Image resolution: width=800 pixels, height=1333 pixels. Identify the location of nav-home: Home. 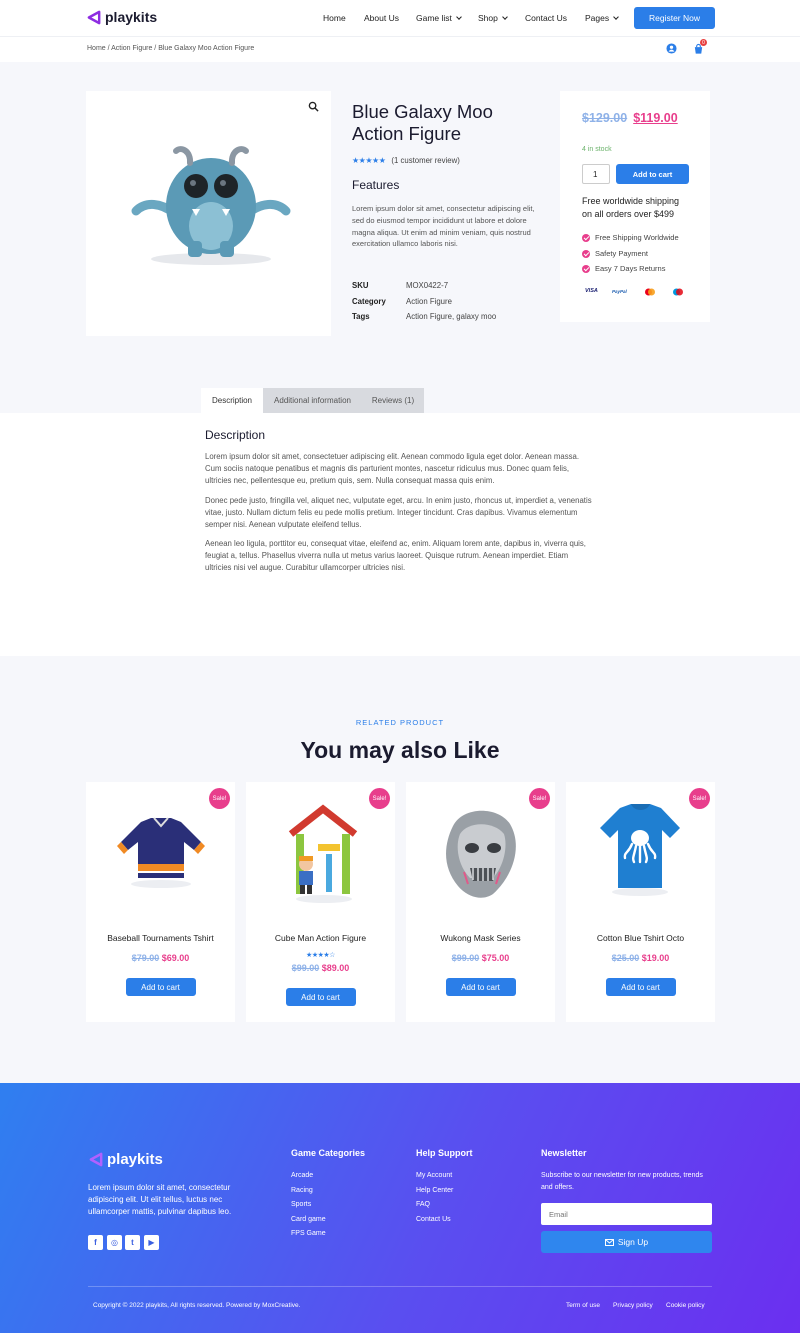
(334, 18).